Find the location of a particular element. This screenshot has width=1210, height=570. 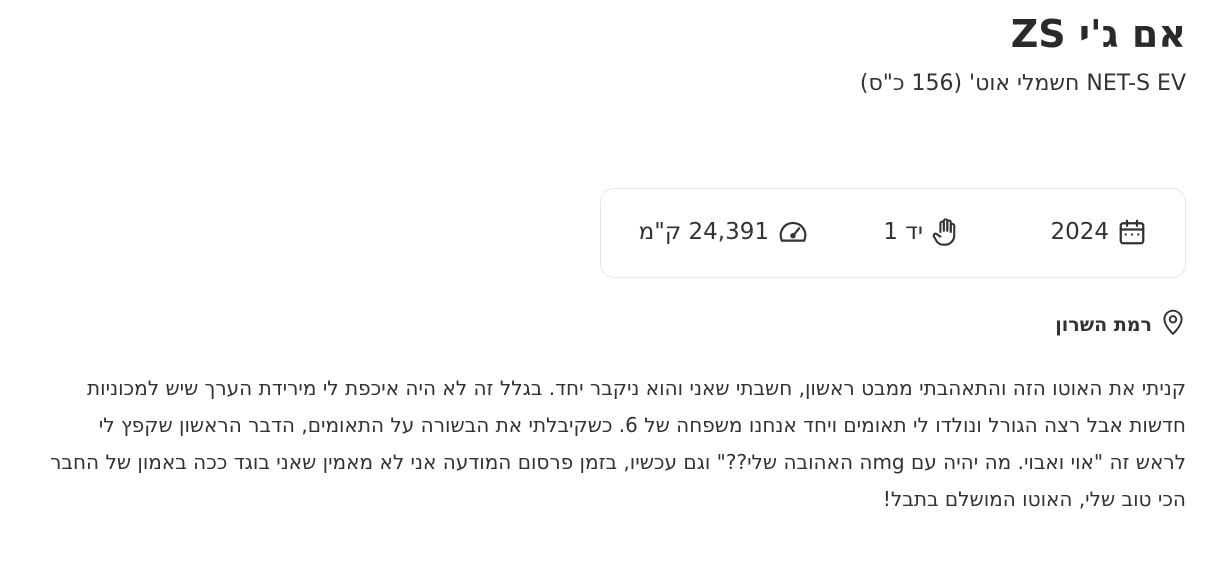

specs-box: 2024 יד 1 24,391 ק"מ is located at coordinates (893, 233).